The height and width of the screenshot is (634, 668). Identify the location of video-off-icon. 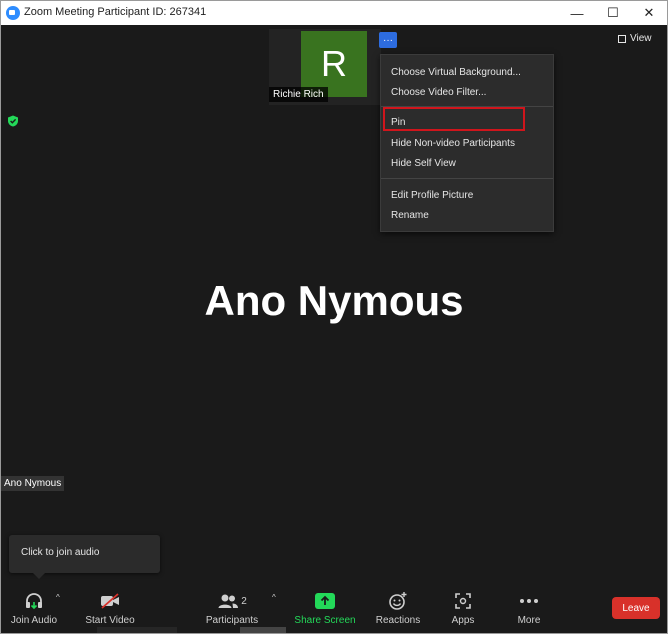
(110, 601).